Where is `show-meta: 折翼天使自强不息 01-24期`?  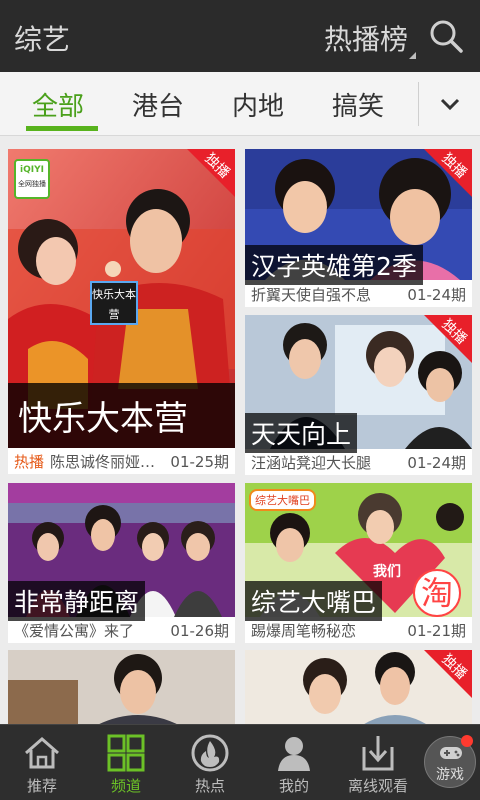 show-meta: 折翼天使自强不息 01-24期 is located at coordinates (358, 294).